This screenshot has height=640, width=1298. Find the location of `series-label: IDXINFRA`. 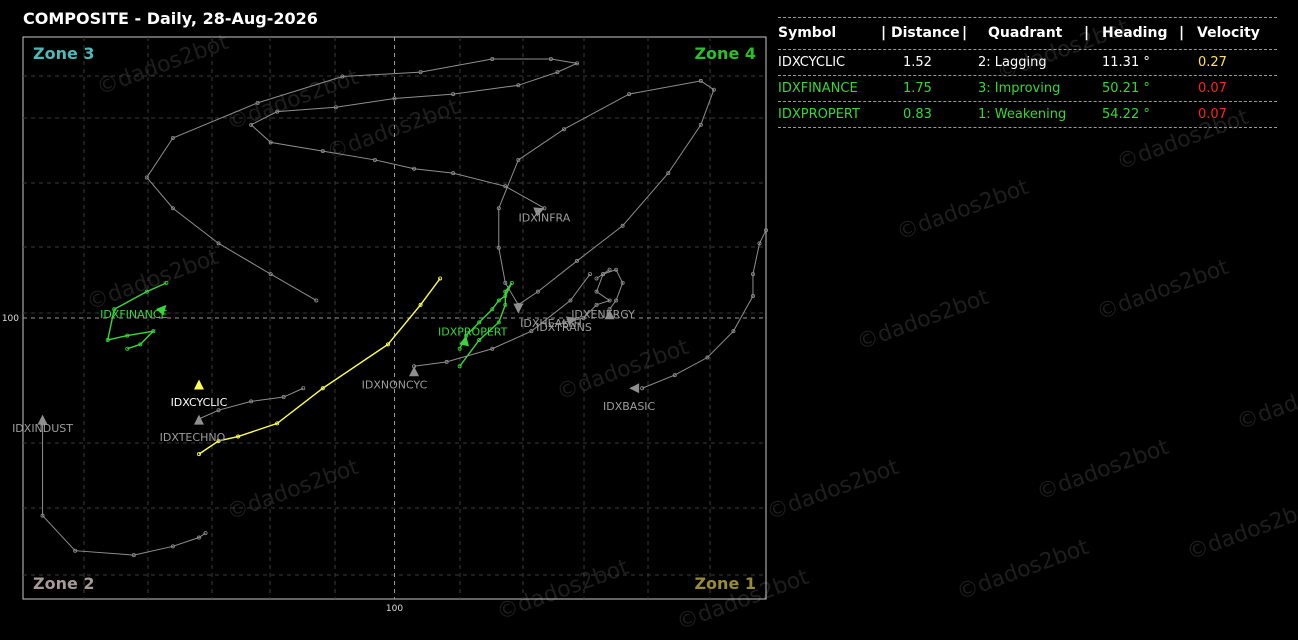

series-label: IDXINFRA is located at coordinates (545, 217).